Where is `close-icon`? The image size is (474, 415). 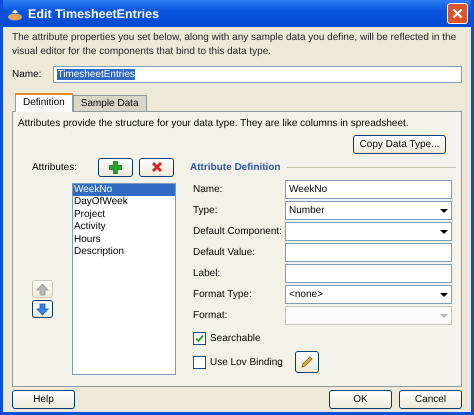 close-icon is located at coordinates (457, 13).